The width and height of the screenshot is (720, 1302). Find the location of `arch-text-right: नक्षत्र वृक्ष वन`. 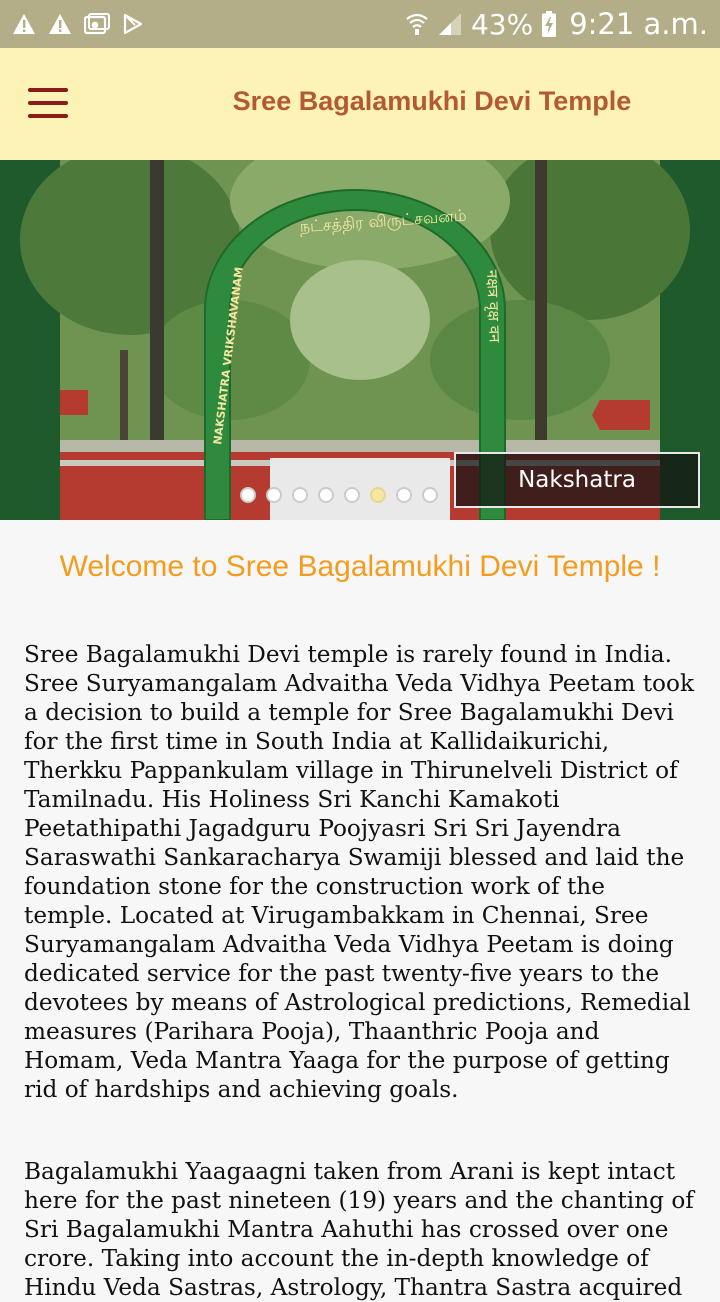

arch-text-right: नक्षत्र वृक्ष वन is located at coordinates (493, 307).